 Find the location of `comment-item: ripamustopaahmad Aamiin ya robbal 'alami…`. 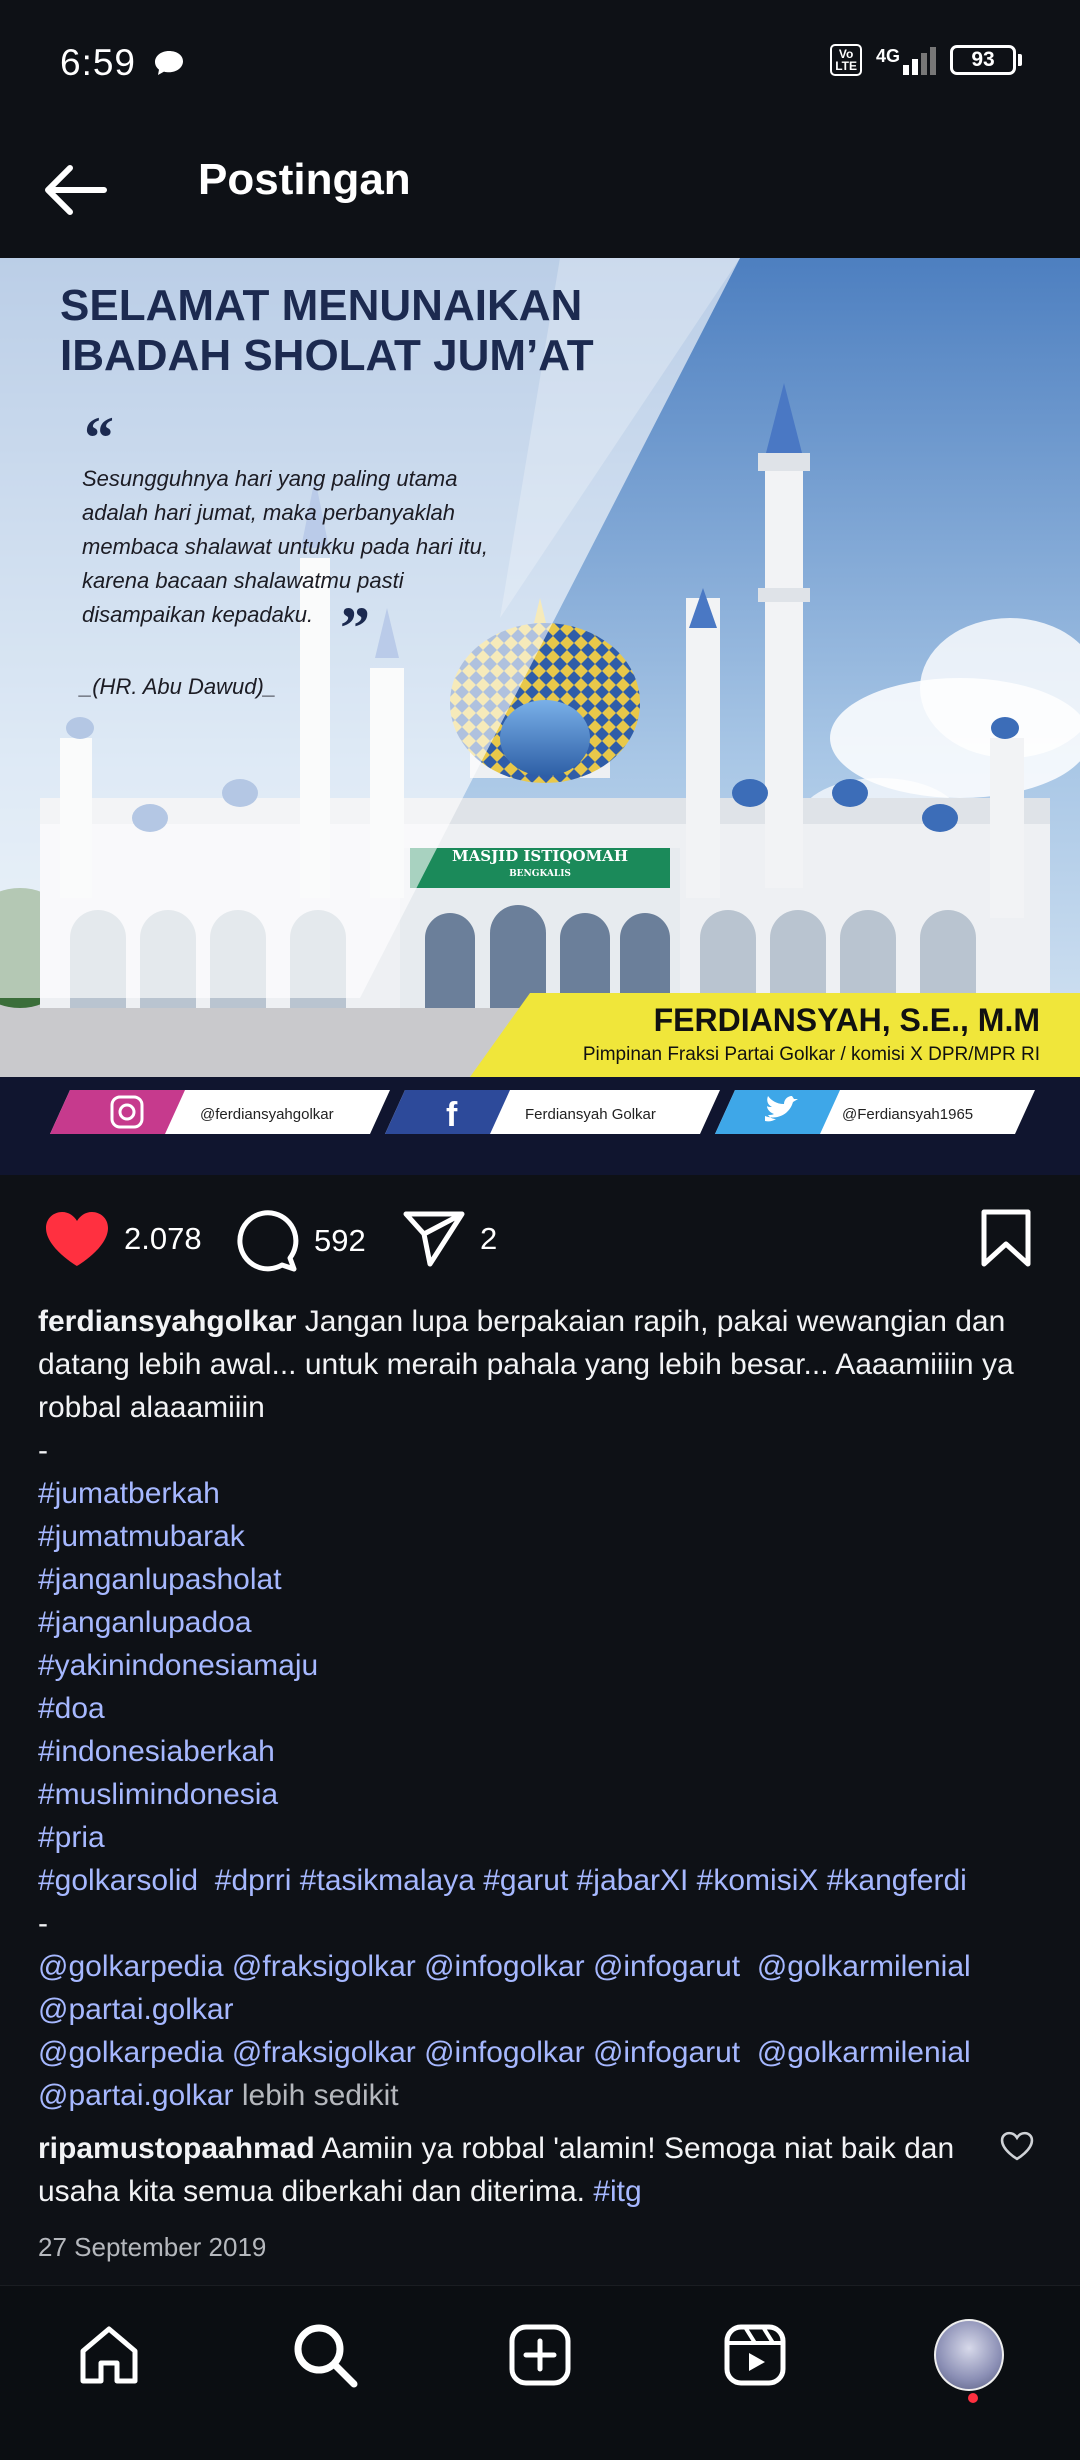

comment-item: ripamustopaahmad Aamiin ya robbal 'alami… is located at coordinates (513, 2170).